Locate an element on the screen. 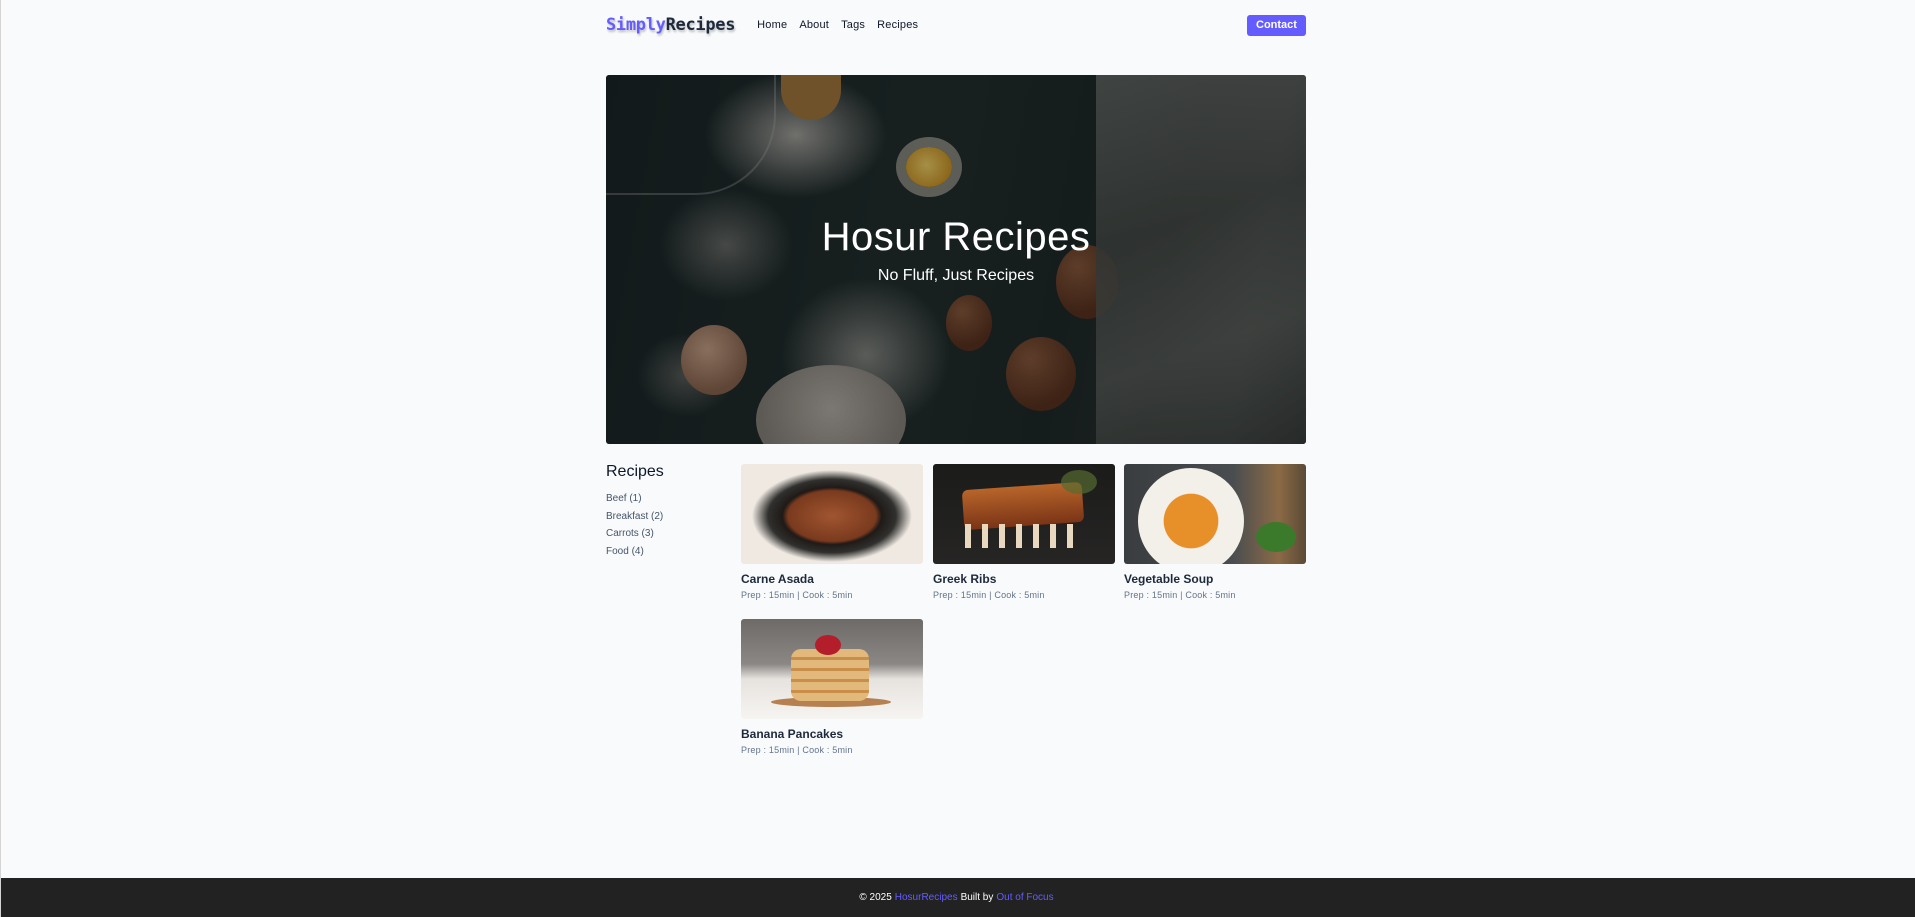 The image size is (1915, 917). contact-button: Contact is located at coordinates (1276, 25).